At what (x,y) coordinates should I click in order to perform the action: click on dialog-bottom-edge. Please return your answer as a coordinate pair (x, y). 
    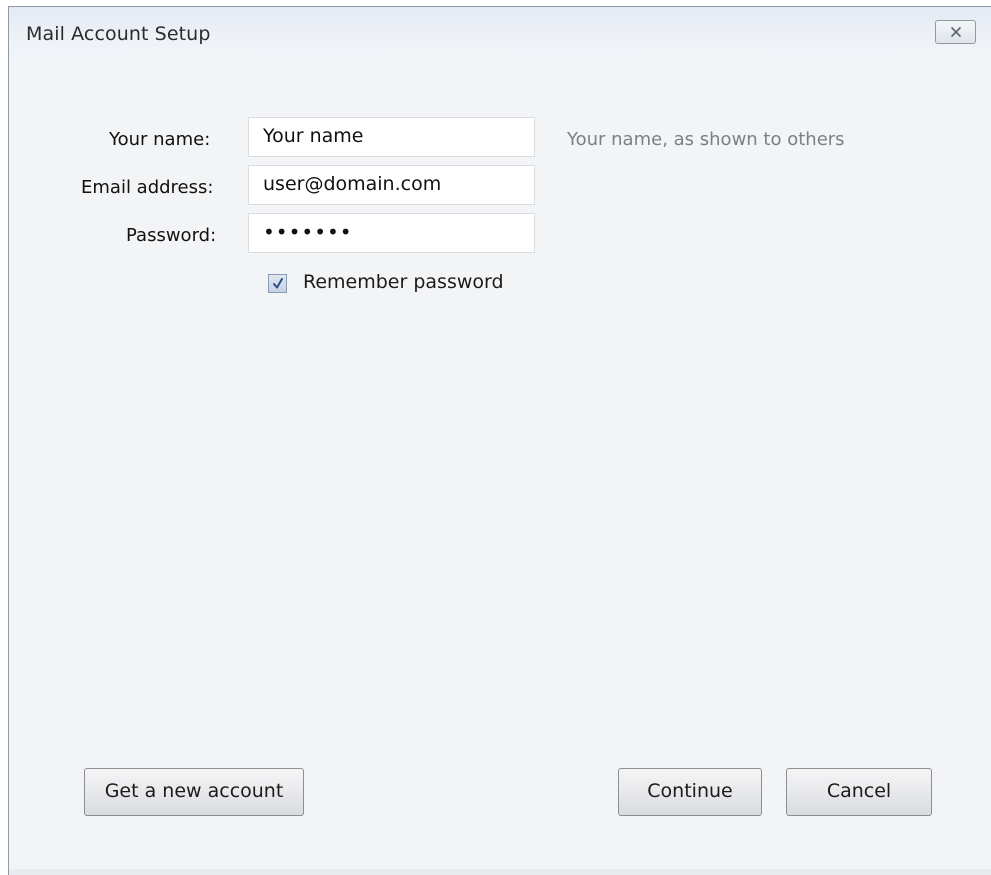
    Looking at the image, I should click on (500, 872).